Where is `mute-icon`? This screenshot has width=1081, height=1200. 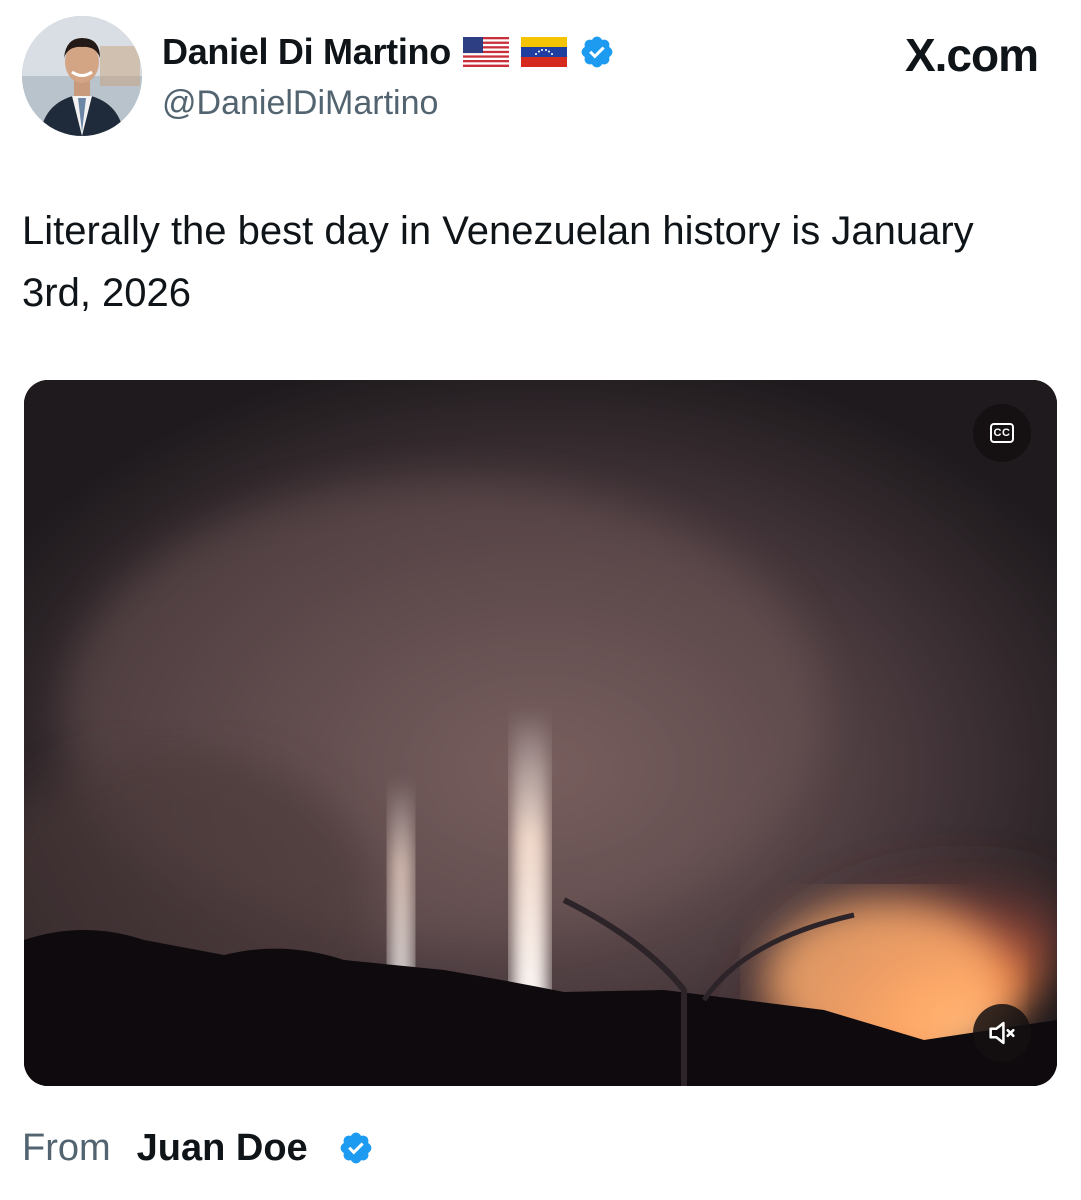
mute-icon is located at coordinates (1002, 1033).